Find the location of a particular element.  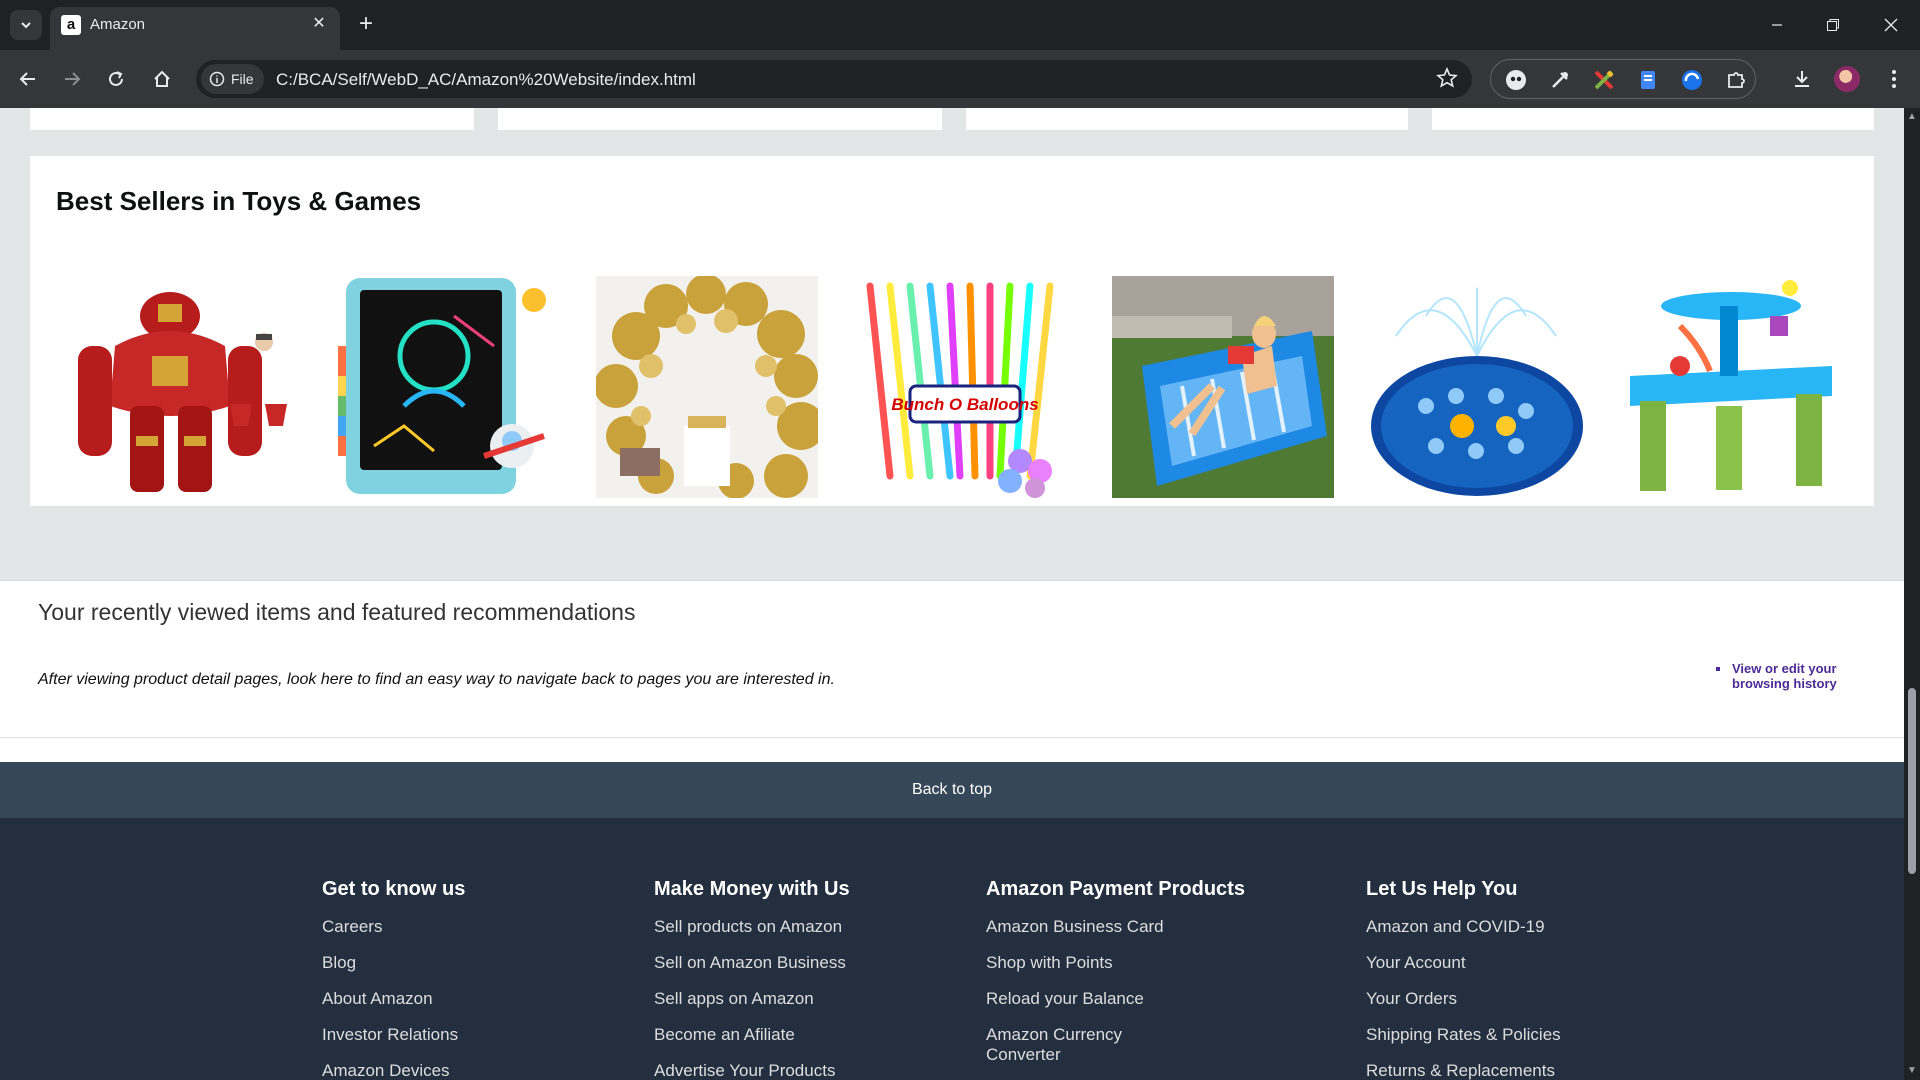

tab-search-button is located at coordinates (26, 25).